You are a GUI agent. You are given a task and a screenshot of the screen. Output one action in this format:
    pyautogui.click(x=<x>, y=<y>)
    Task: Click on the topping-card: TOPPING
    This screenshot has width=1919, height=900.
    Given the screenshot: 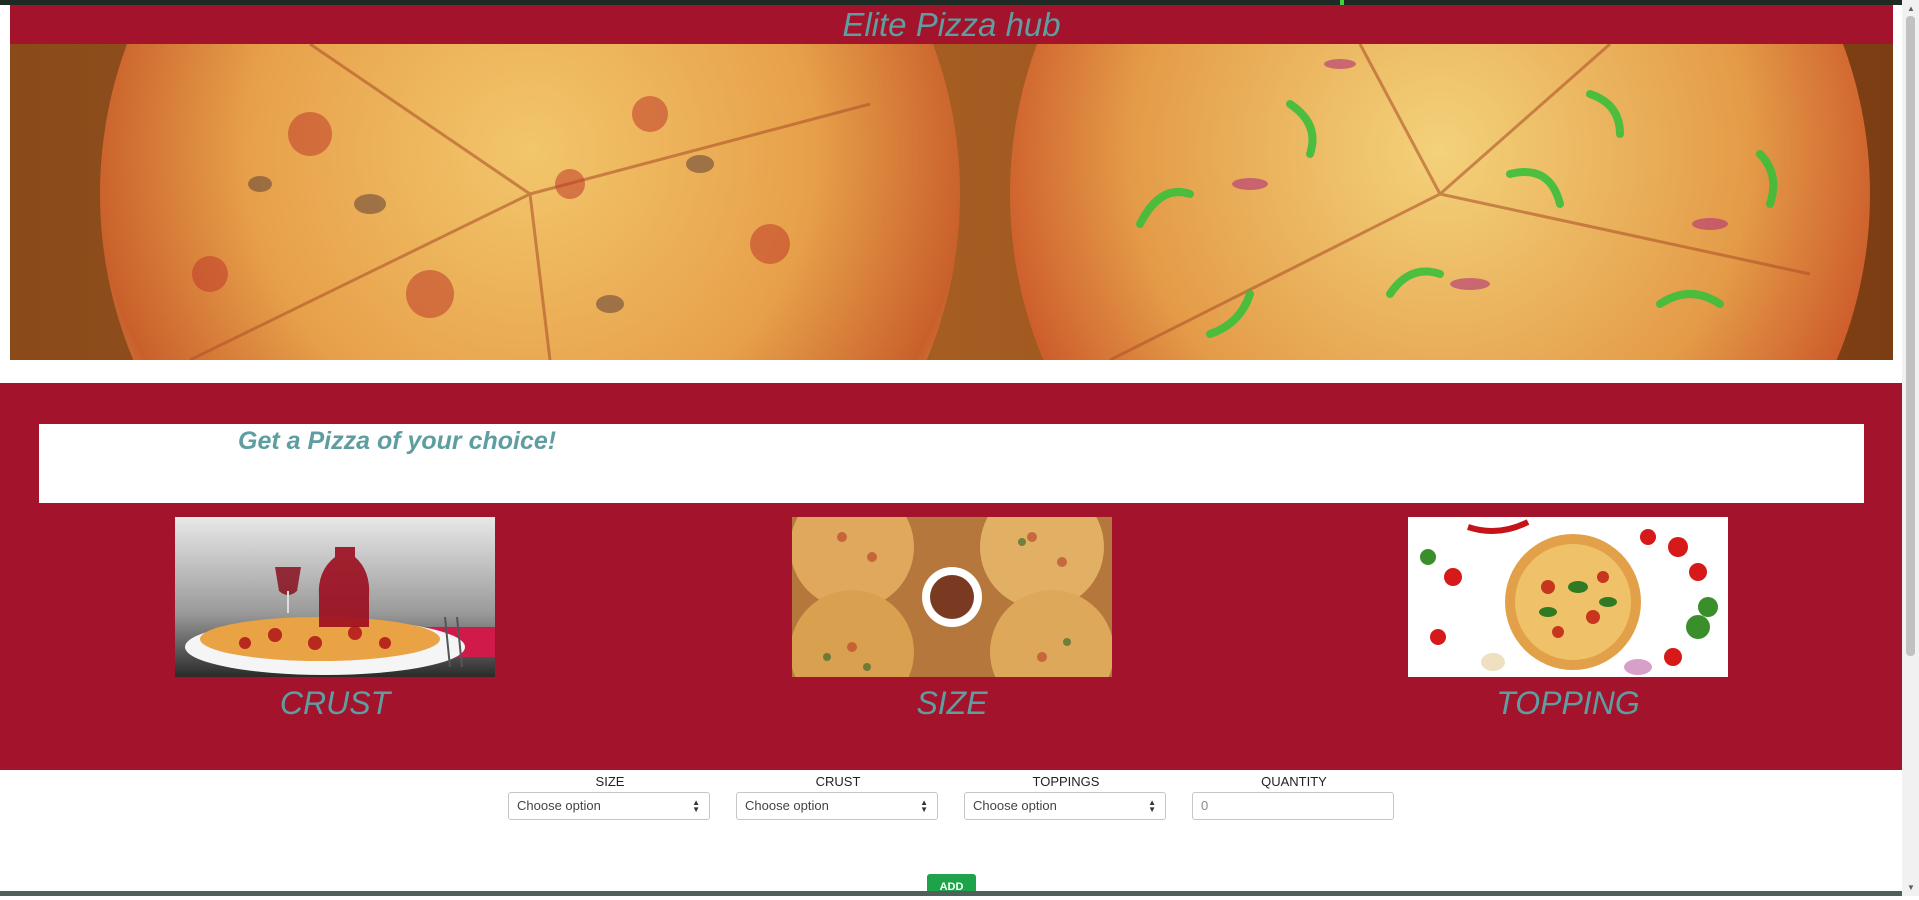 What is the action you would take?
    pyautogui.click(x=1568, y=619)
    